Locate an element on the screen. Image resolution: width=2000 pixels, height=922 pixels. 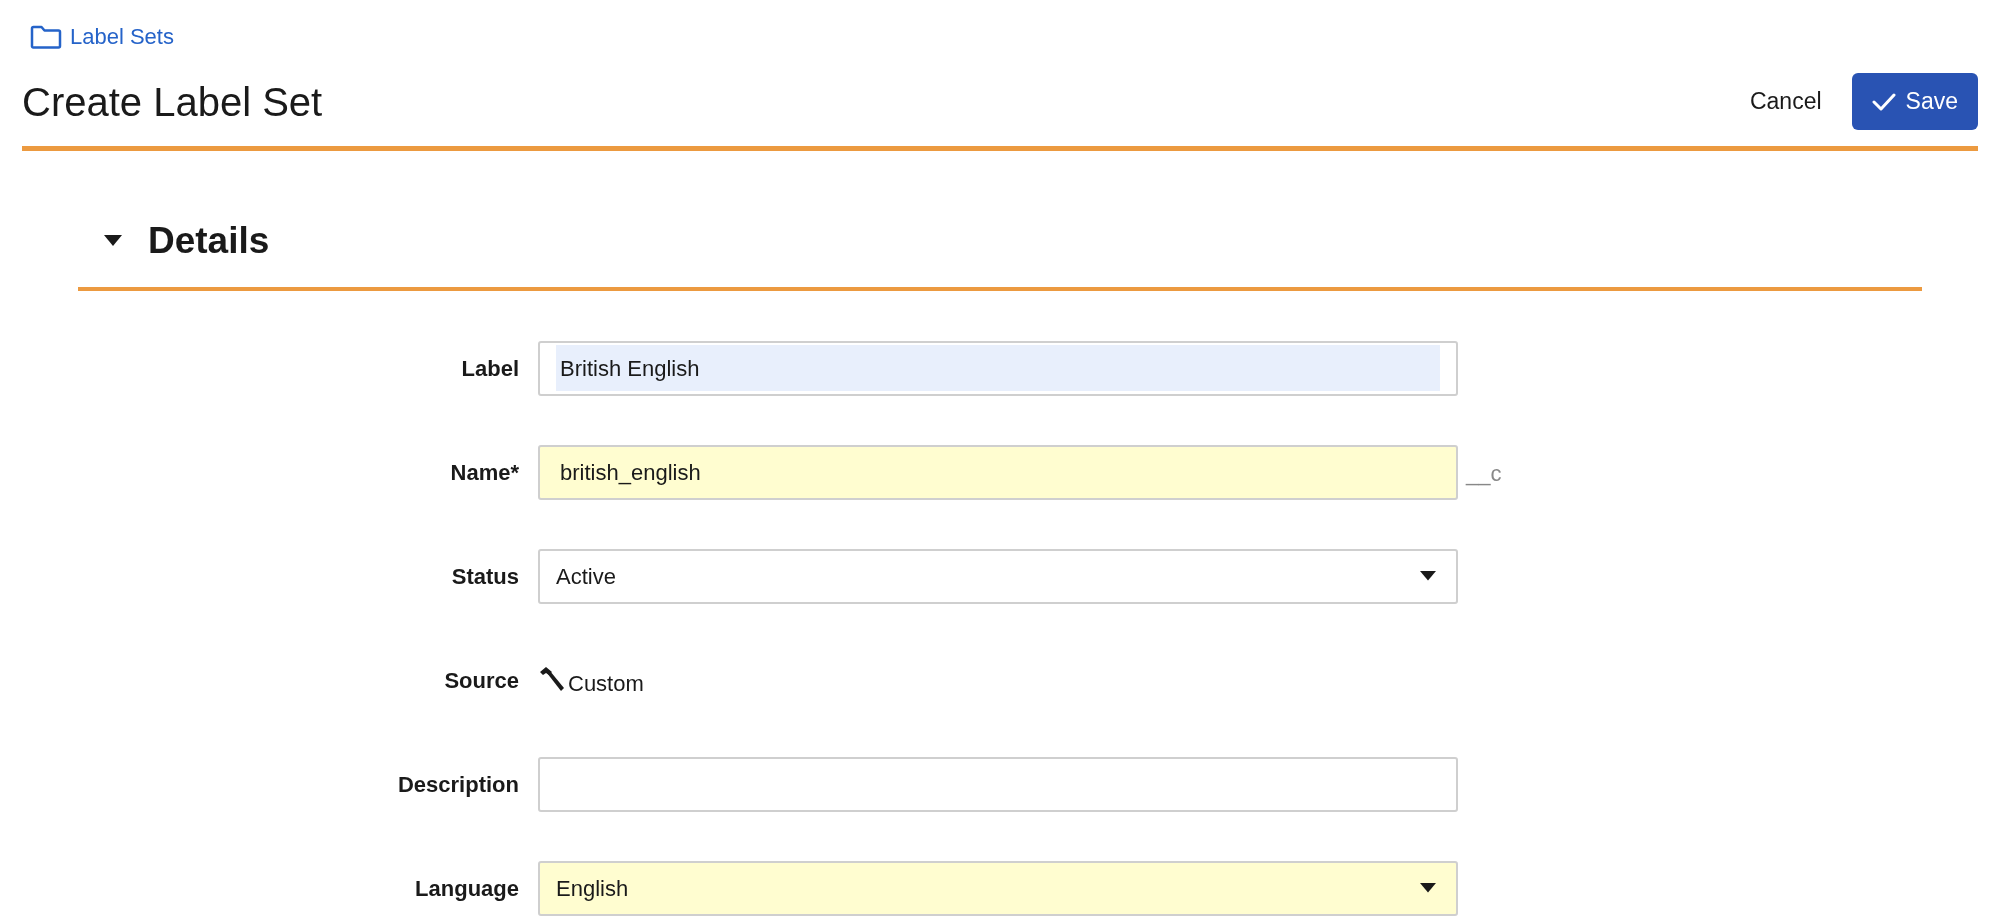
page-title: Create Label Set is located at coordinates (172, 102).